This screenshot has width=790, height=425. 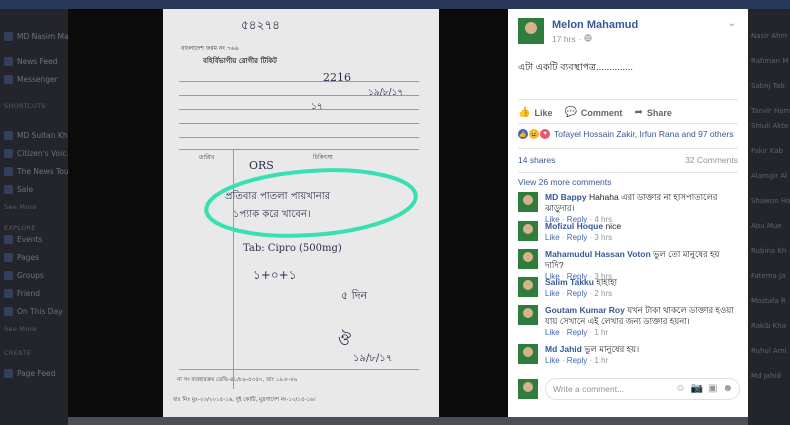 What do you see at coordinates (642, 389) in the screenshot?
I see `comment-input: Write a comment... ☺ 📷 ▣ ☻` at bounding box center [642, 389].